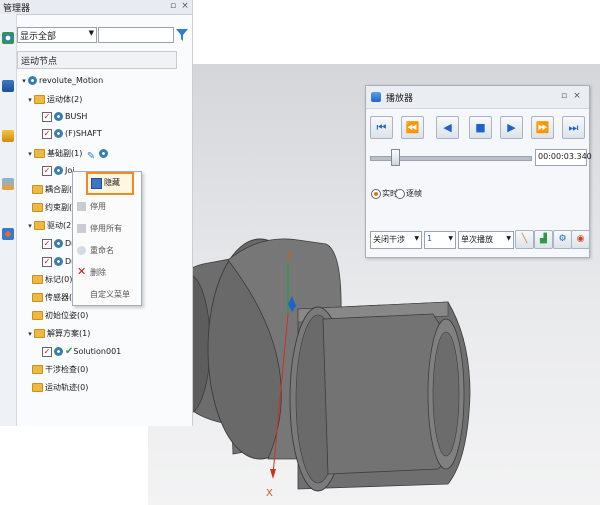 The image size is (600, 505). Describe the element at coordinates (81, 228) in the screenshot. I see `disable-all-icon` at that location.